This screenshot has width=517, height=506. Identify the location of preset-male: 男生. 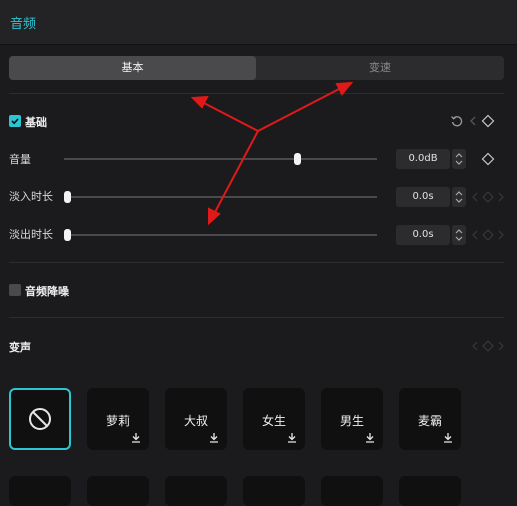
(352, 419).